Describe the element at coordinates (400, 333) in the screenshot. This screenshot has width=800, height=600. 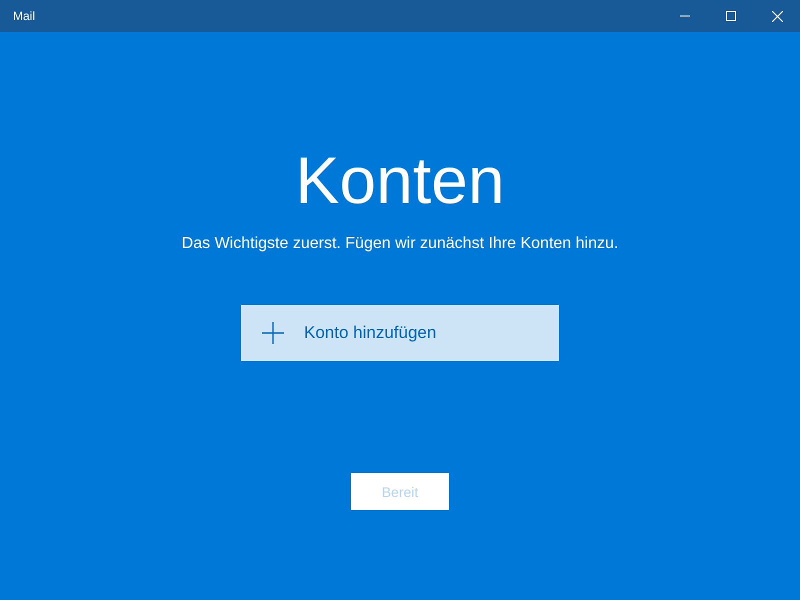
I see `add-account-button: Konto hinzufügen` at that location.